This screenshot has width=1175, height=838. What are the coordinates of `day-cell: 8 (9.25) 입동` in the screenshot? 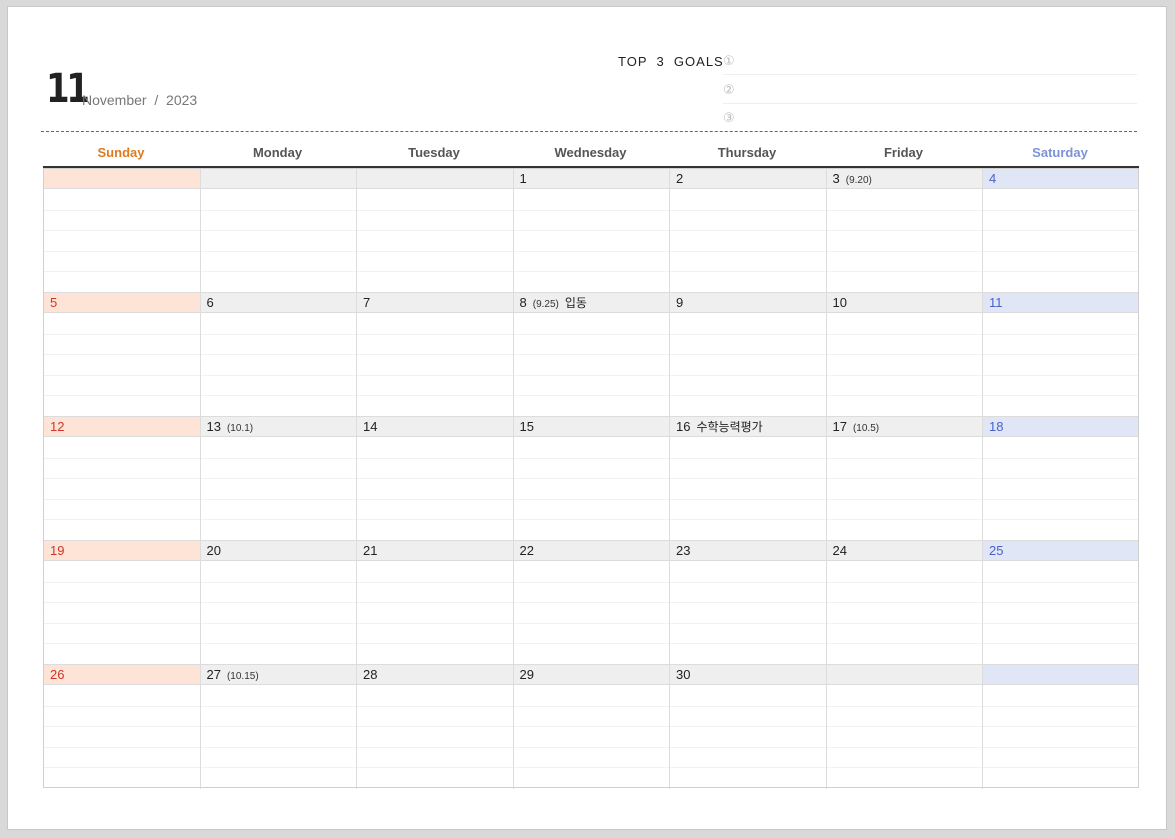 It's located at (591, 355).